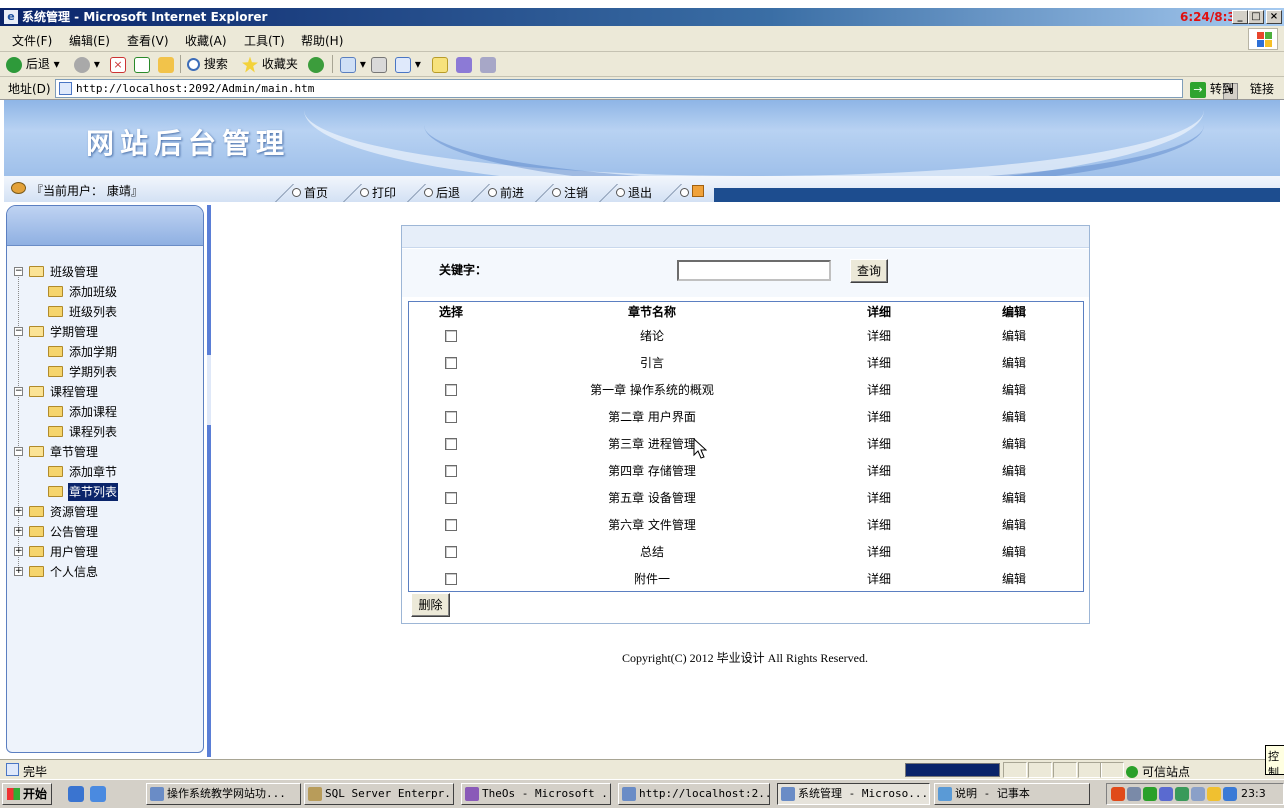  I want to click on menu-favorites: 收藏(A), so click(206, 40).